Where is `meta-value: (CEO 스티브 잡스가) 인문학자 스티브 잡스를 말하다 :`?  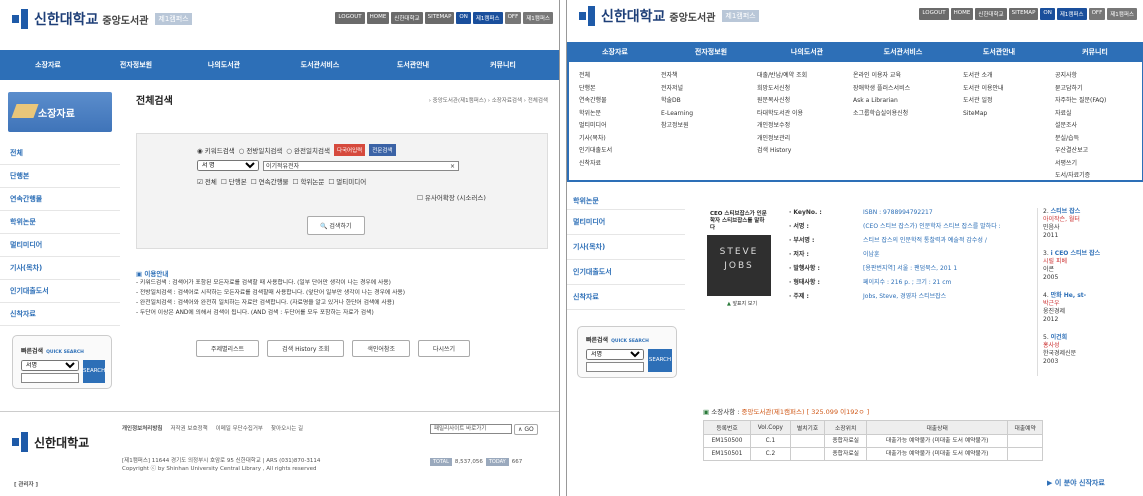
meta-value: (CEO 스티브 잡스가) 인문학자 스티브 잡스를 말하다 : is located at coordinates (951, 226).